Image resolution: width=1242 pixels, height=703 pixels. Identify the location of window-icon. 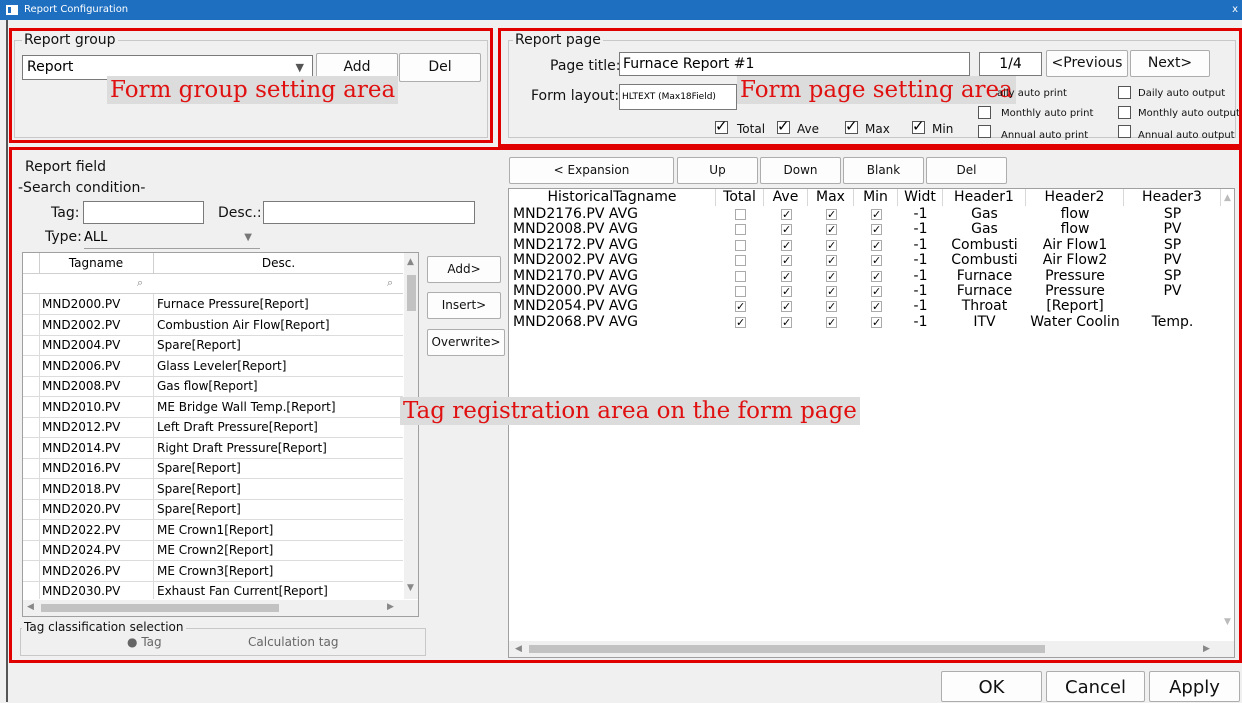
(12, 10).